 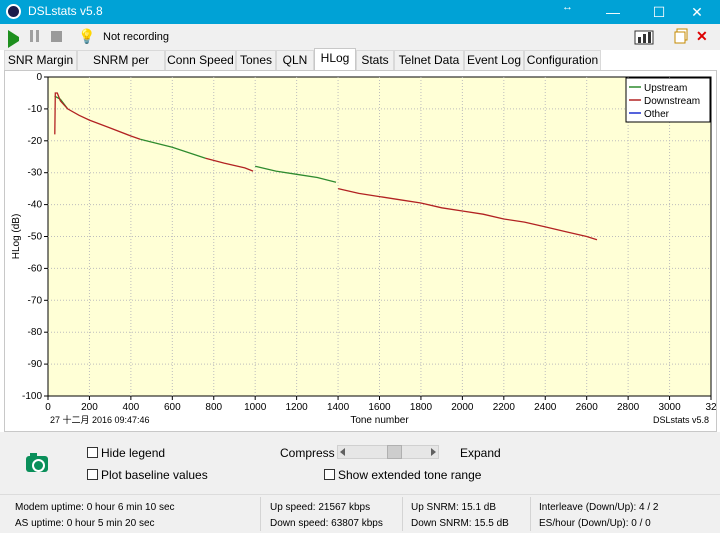 I want to click on x-tick-label: 2000, so click(x=462, y=407).